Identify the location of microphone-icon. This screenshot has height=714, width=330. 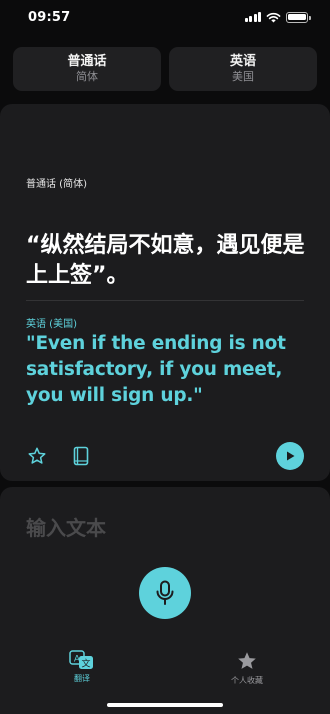
(165, 592).